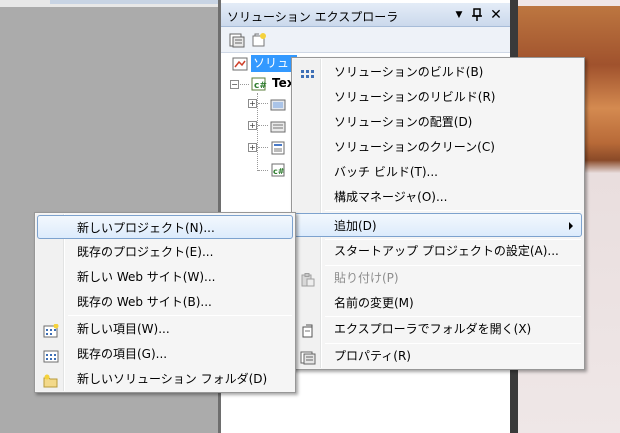 The height and width of the screenshot is (433, 620). I want to click on open-folder-explorer-icon, so click(308, 330).